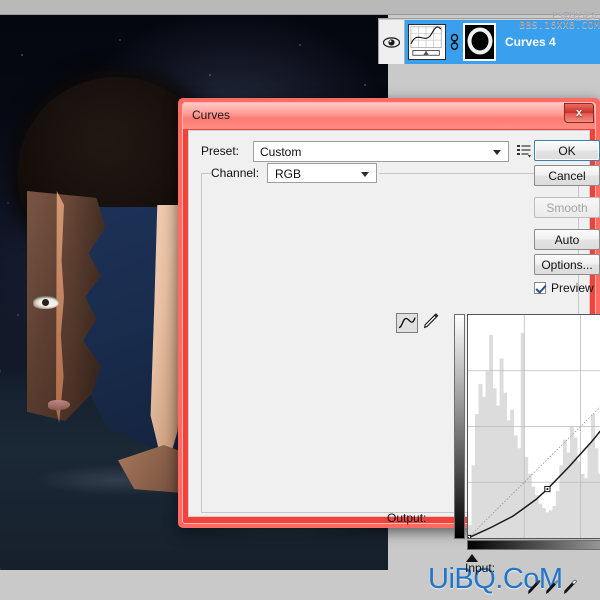 The image size is (600, 600). Describe the element at coordinates (540, 288) in the screenshot. I see `checkbox-box` at that location.